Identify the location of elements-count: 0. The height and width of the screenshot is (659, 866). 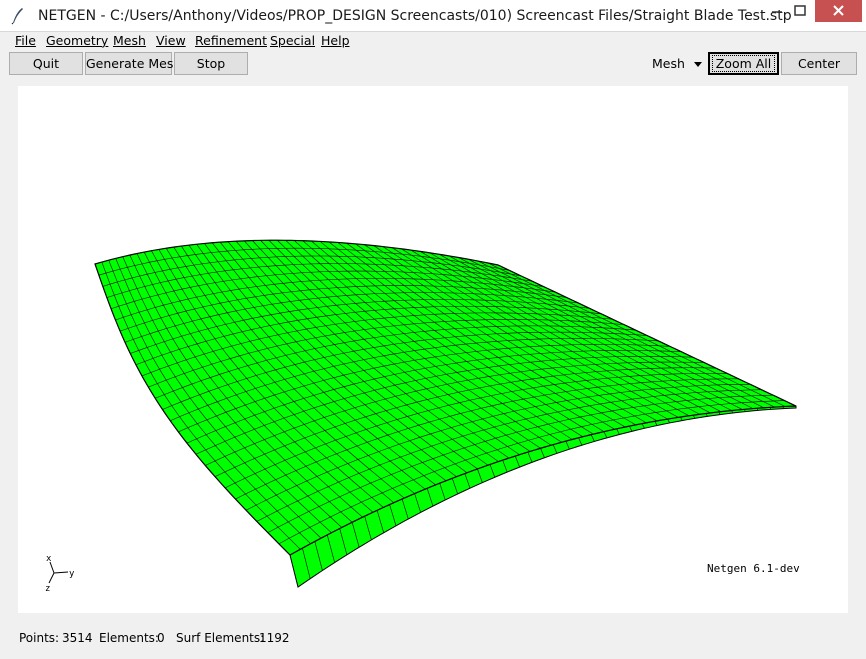
(161, 638).